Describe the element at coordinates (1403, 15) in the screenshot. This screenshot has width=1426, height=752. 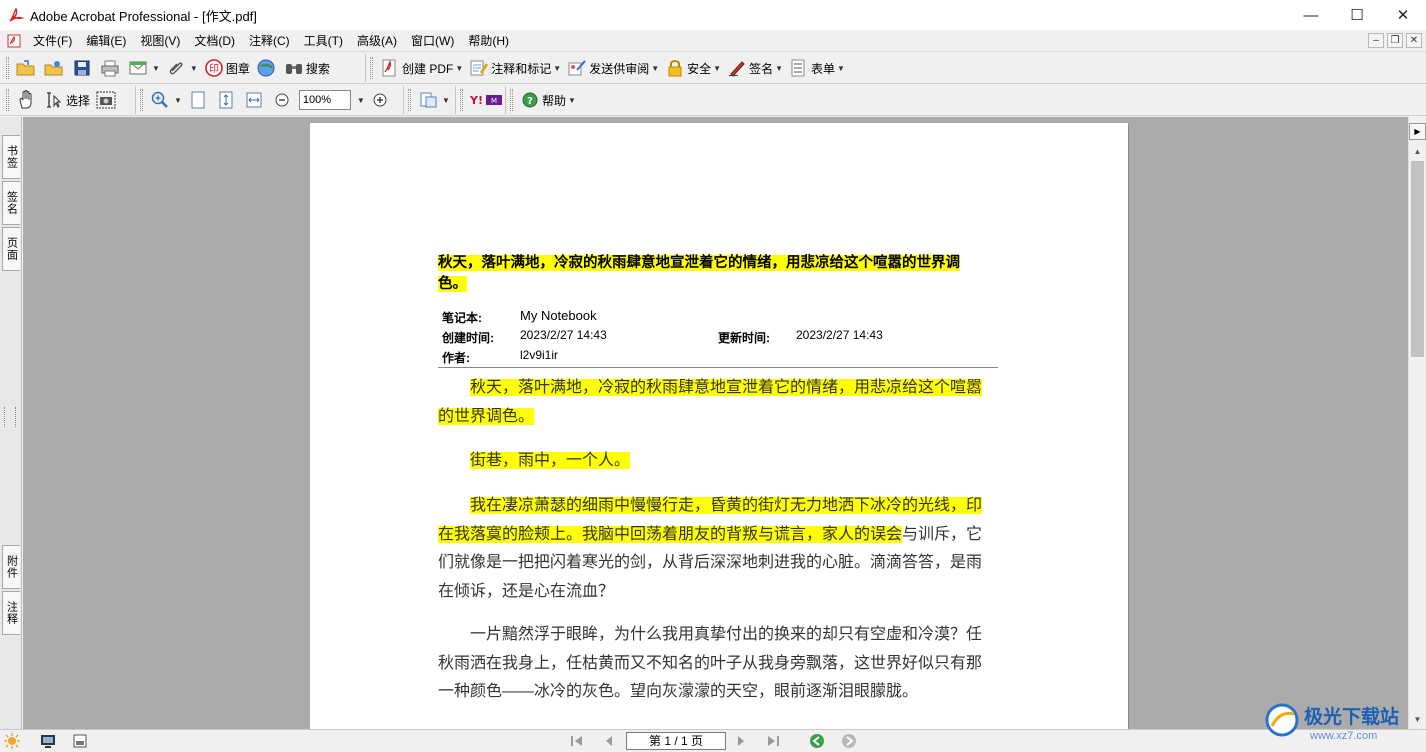
I see `close-button: ✕` at that location.